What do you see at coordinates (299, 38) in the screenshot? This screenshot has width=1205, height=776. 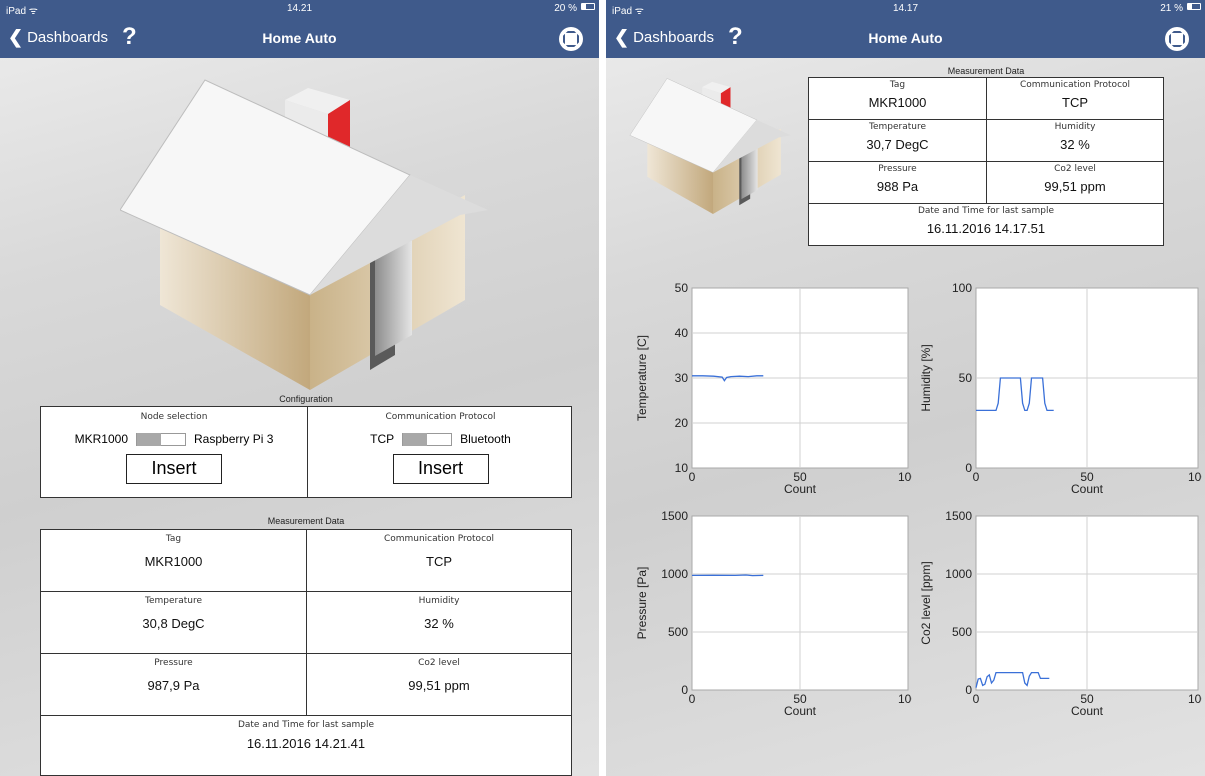 I see `nav-bar: ❮ Dashboards ? Home Auto` at bounding box center [299, 38].